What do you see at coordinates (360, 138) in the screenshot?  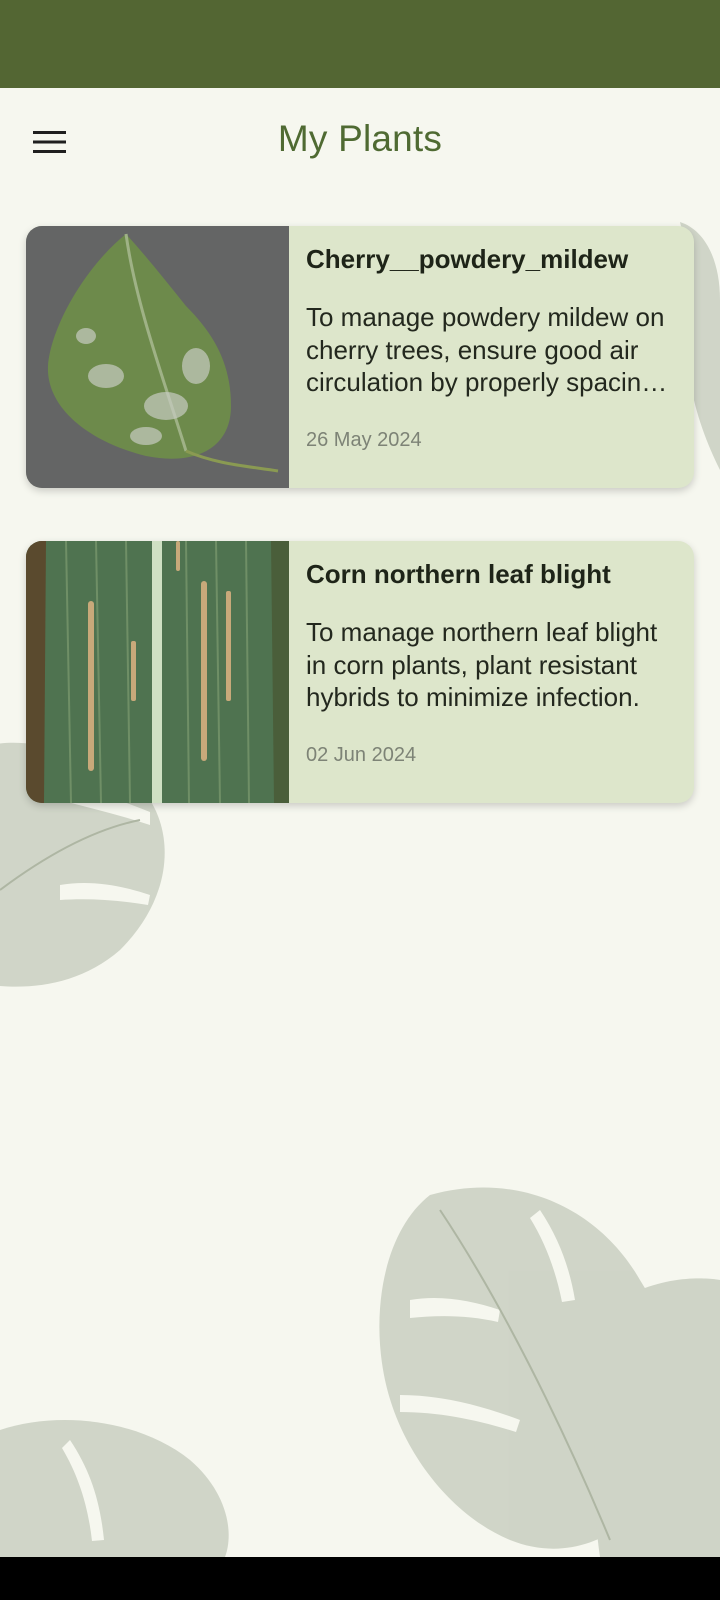 I see `page-title: My Plants` at bounding box center [360, 138].